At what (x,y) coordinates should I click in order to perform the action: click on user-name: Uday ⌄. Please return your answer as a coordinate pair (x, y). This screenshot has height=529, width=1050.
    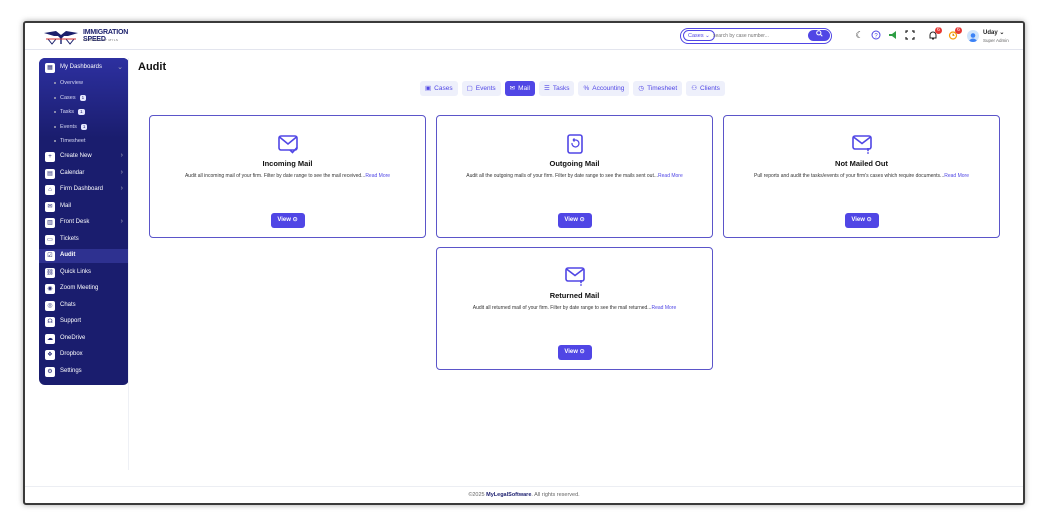
    Looking at the image, I should click on (994, 33).